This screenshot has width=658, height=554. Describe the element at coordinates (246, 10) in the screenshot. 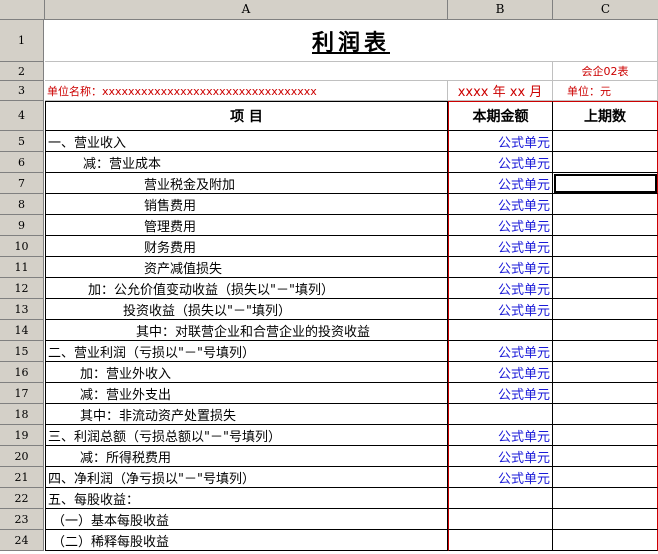

I see `column-header-a: A` at that location.